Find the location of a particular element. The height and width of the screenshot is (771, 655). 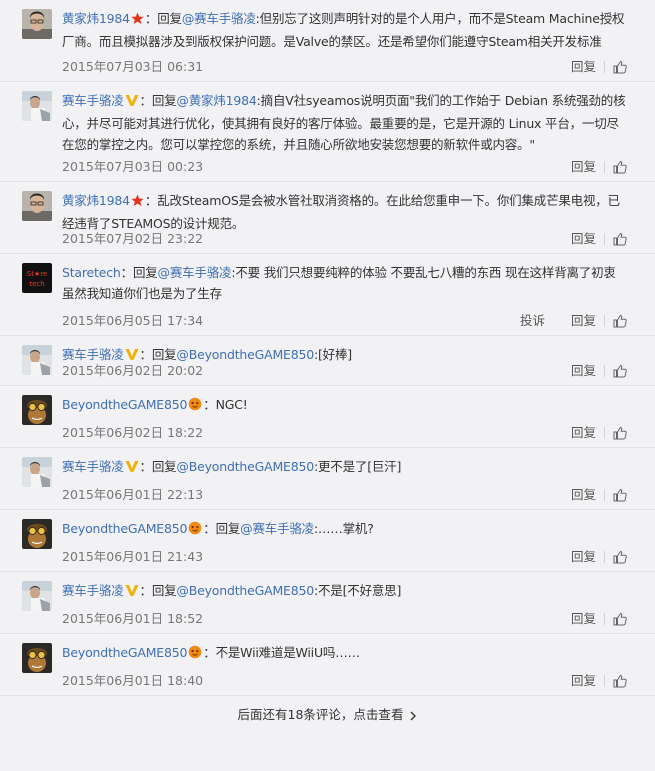

comment-text: 赛车手骆凌 ：回复@BeyondtheGAME850:不是[不好意思] is located at coordinates (344, 591).